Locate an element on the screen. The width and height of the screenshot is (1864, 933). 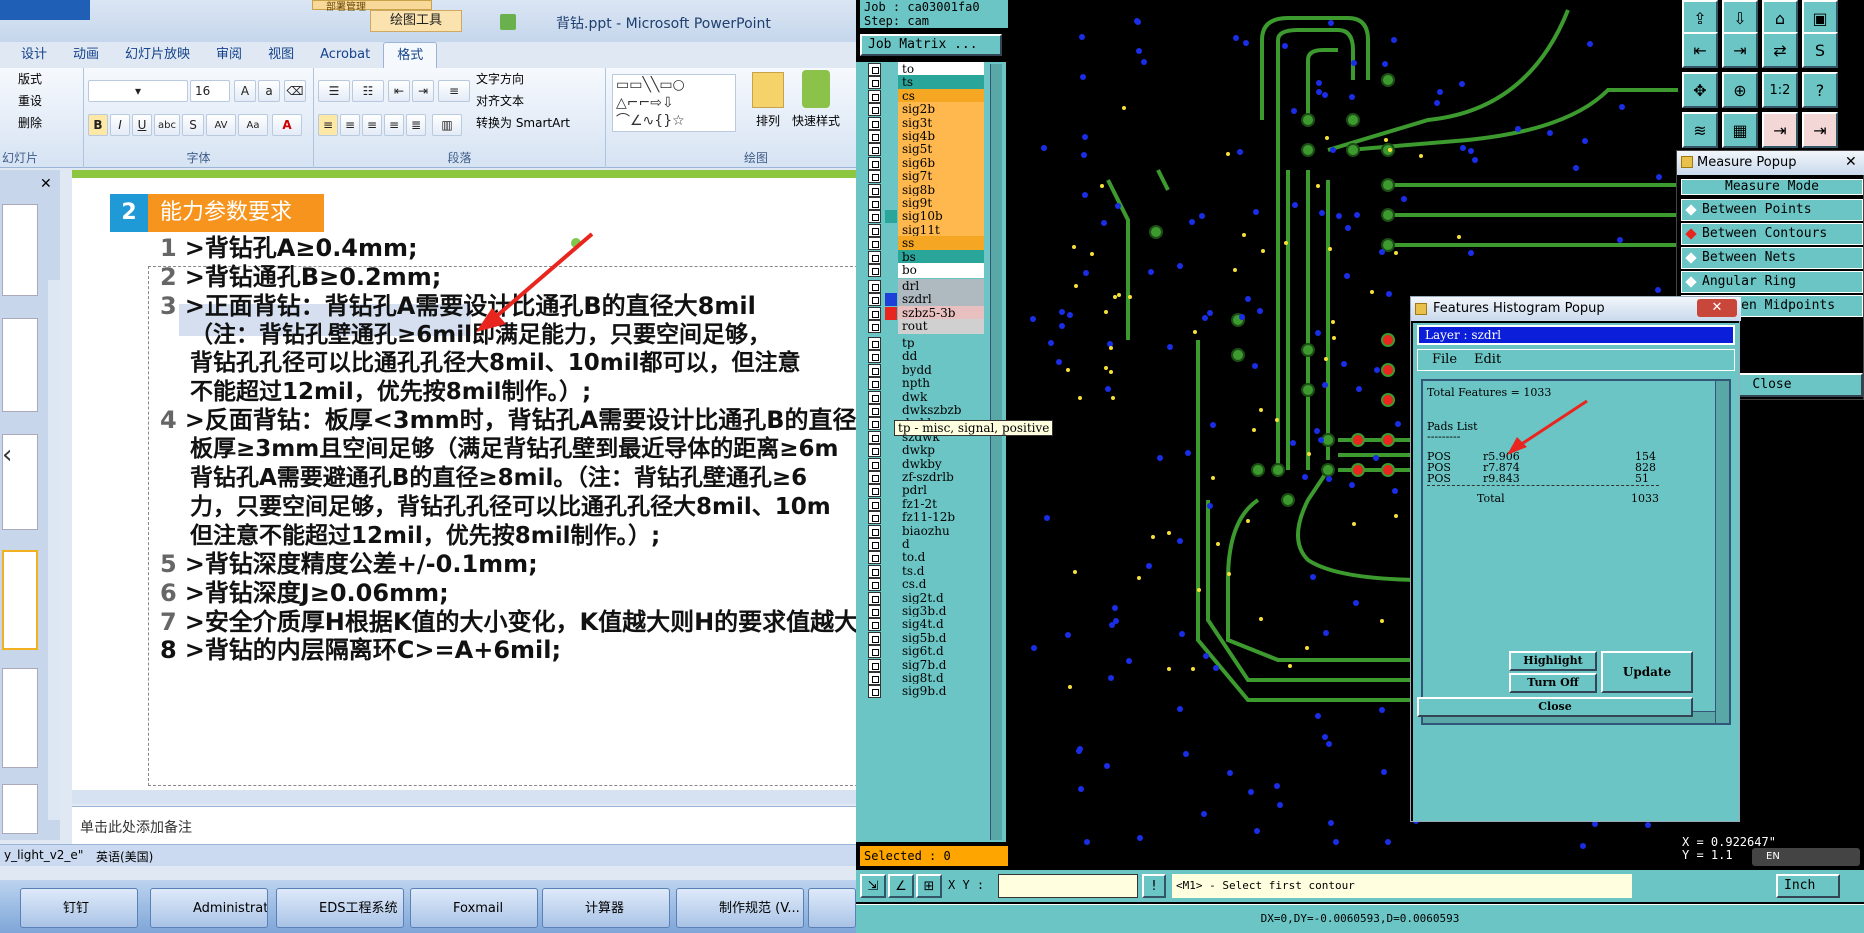
font-name-dropdown: ▾ is located at coordinates (138, 91).